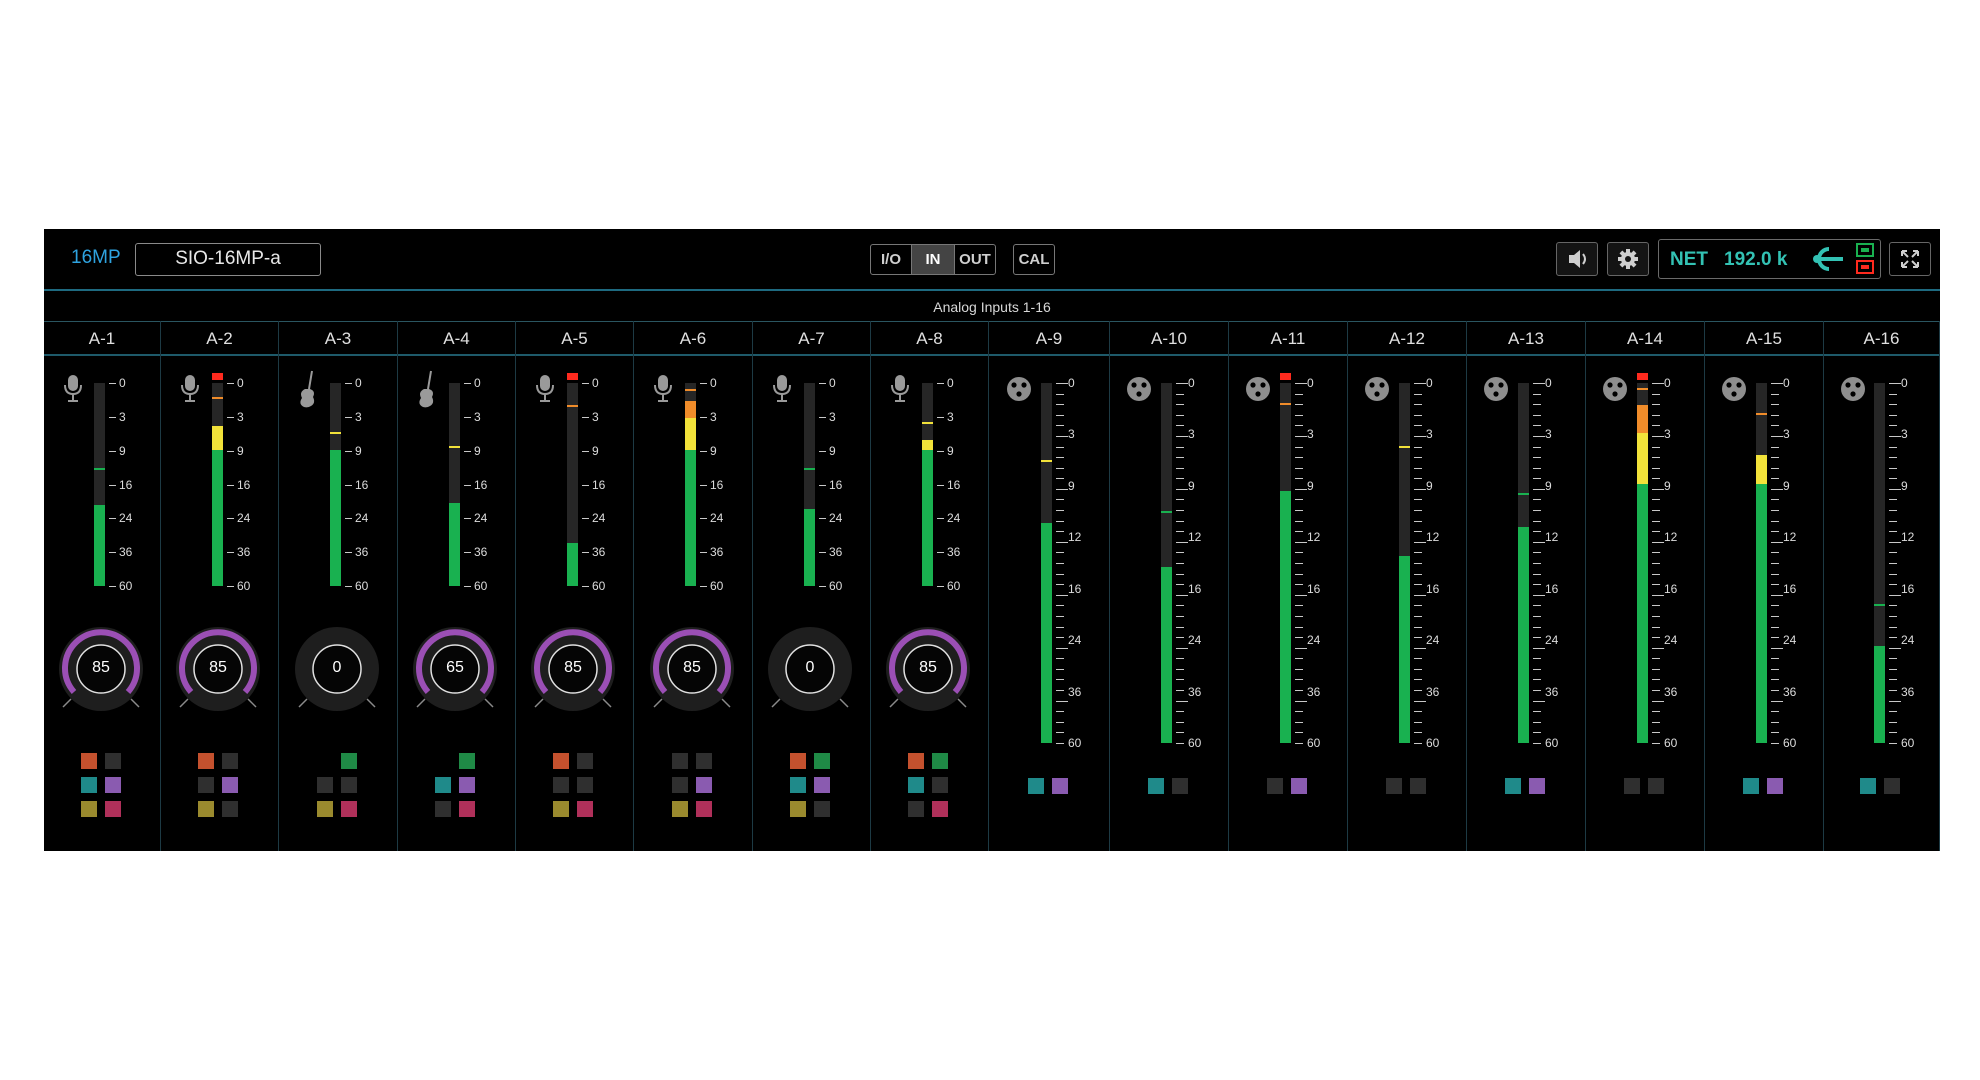 The image size is (1980, 1080). What do you see at coordinates (1910, 259) in the screenshot?
I see `fullscreen-button` at bounding box center [1910, 259].